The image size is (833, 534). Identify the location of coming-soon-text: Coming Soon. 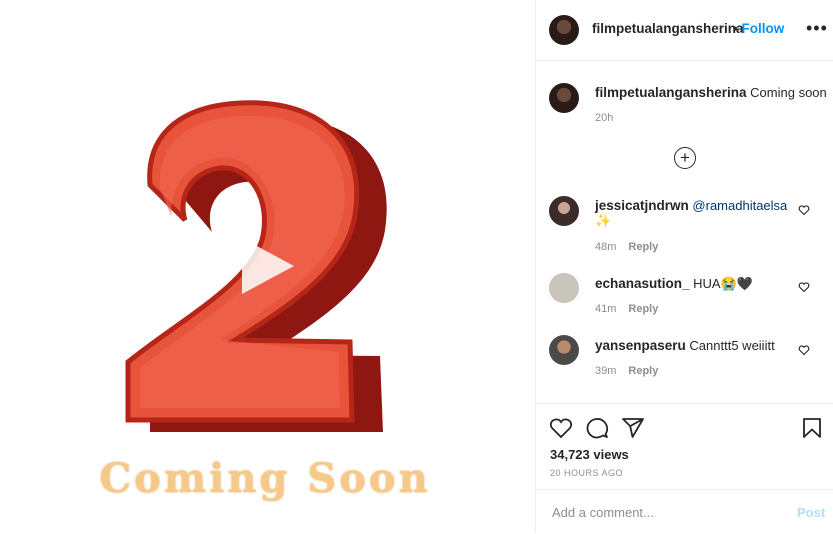
(265, 478).